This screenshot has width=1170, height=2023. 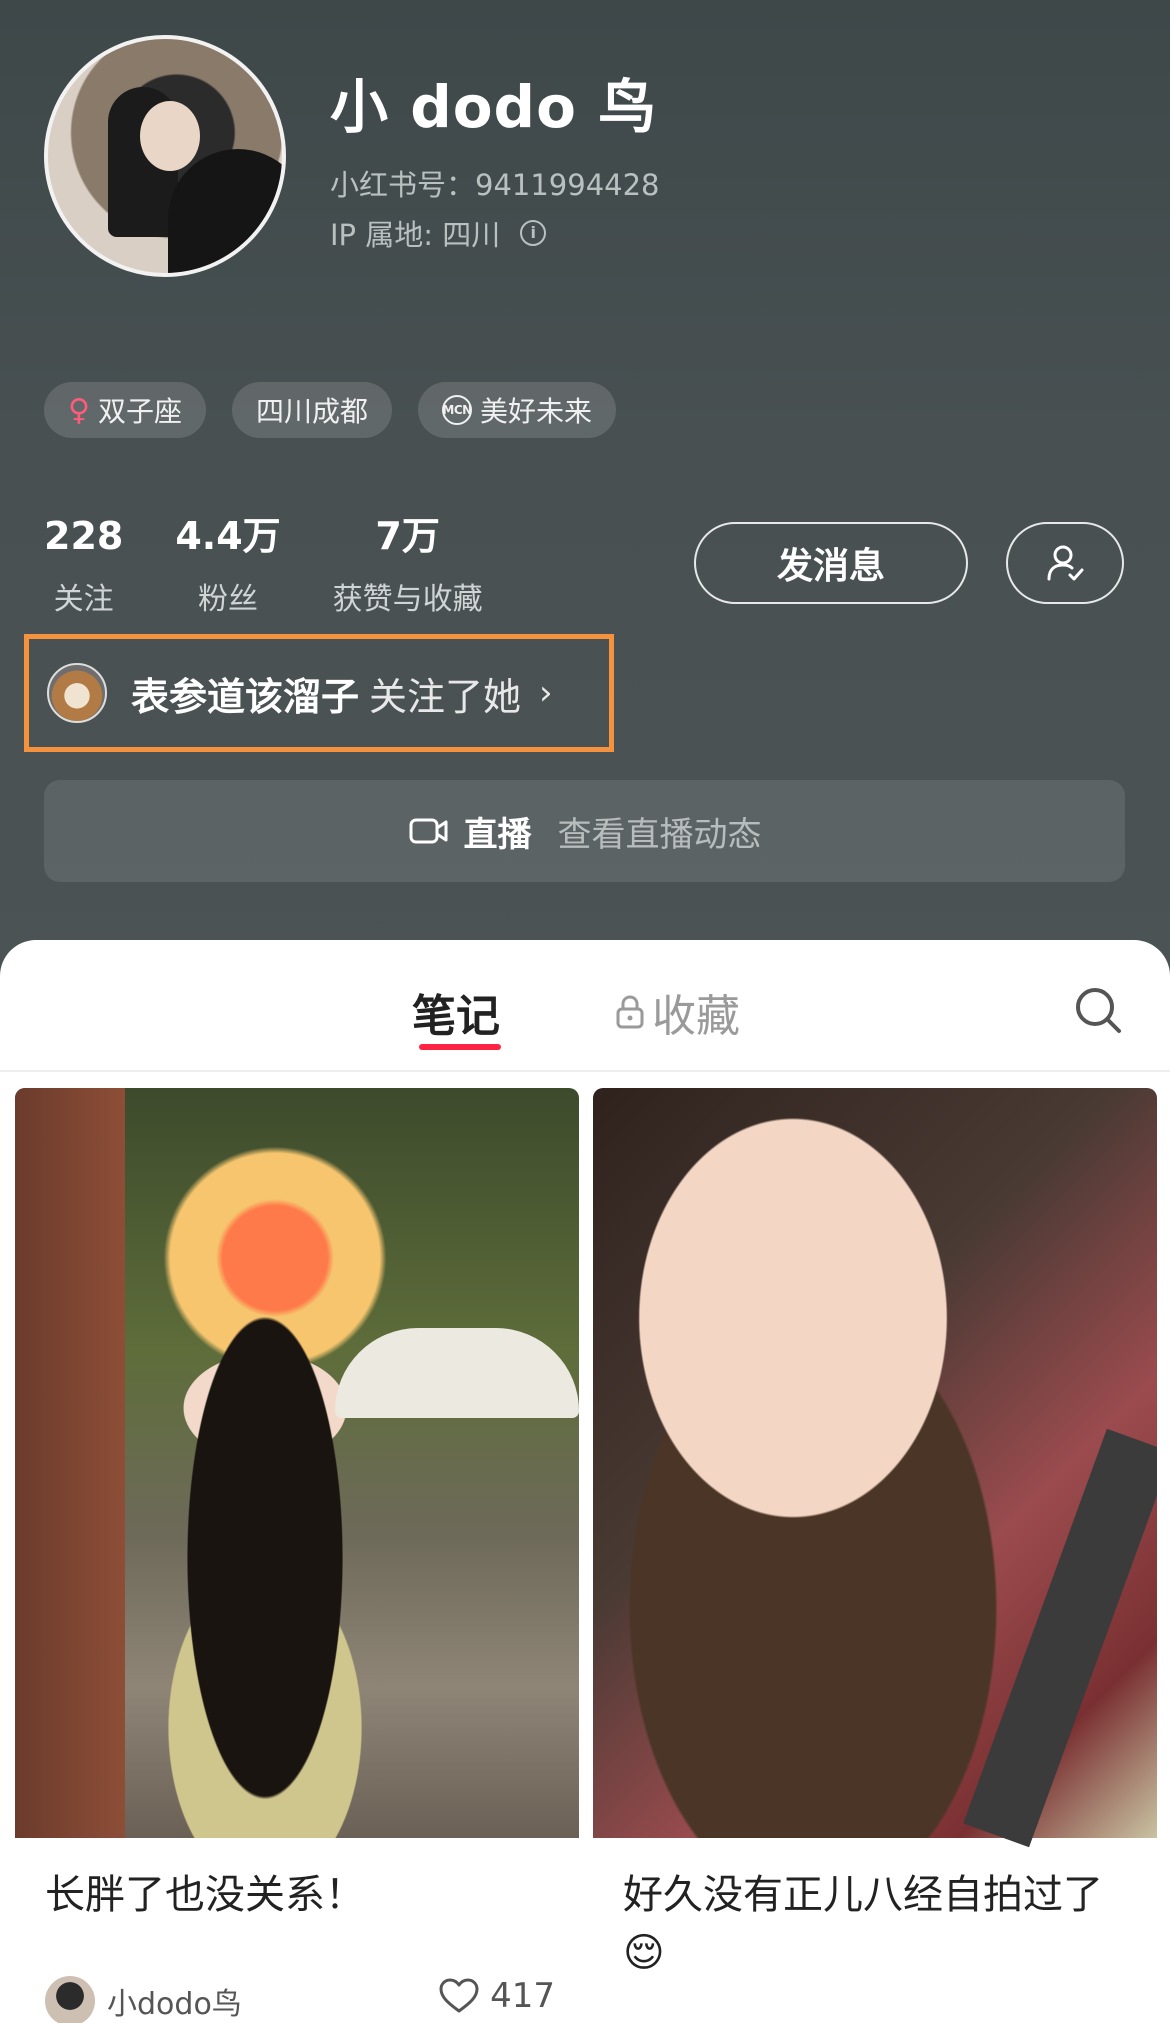 What do you see at coordinates (497, 834) in the screenshot?
I see `live-label: 直播` at bounding box center [497, 834].